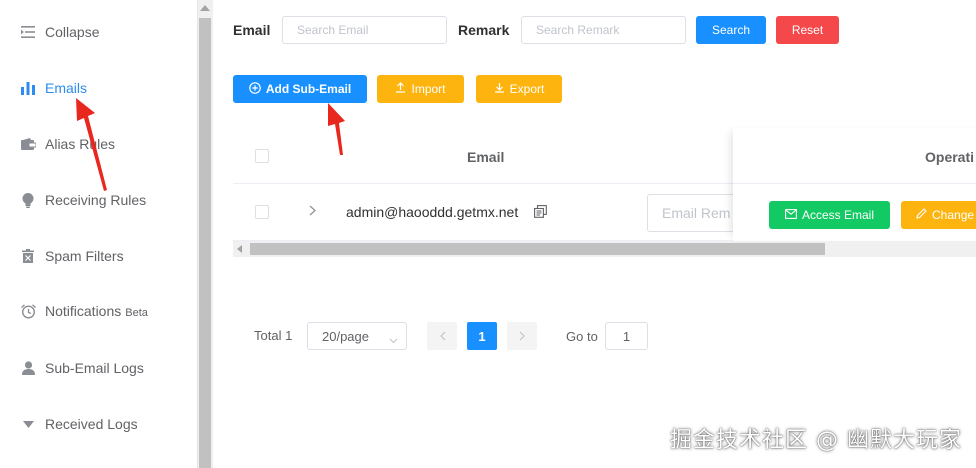 Image resolution: width=976 pixels, height=468 pixels. Describe the element at coordinates (28, 368) in the screenshot. I see `user-icon` at that location.